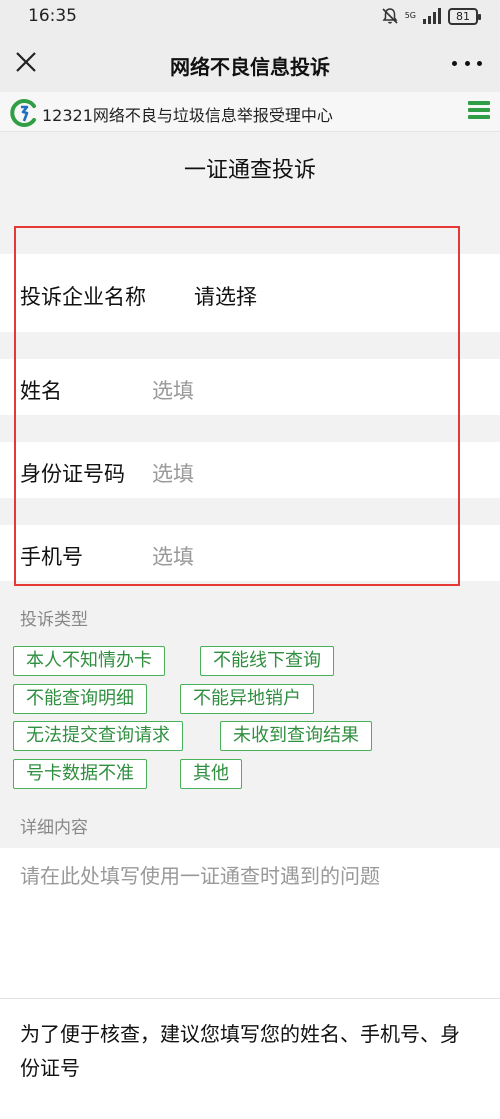 The width and height of the screenshot is (500, 1119). I want to click on note-panel: 为了便于核查，建议您填写您的姓名、手机号、身份证号, so click(250, 1058).